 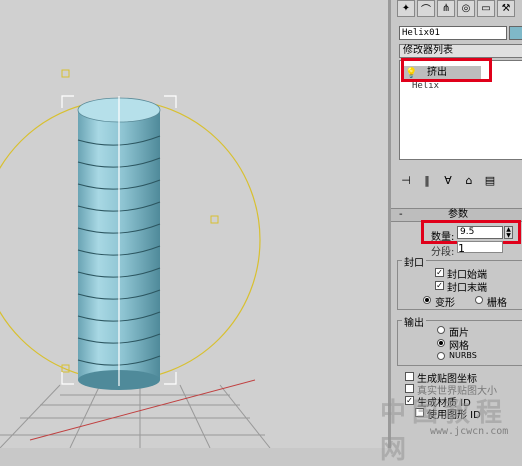 What do you see at coordinates (506, 8) in the screenshot?
I see `utilities-tab-icon: ⚒` at bounding box center [506, 8].